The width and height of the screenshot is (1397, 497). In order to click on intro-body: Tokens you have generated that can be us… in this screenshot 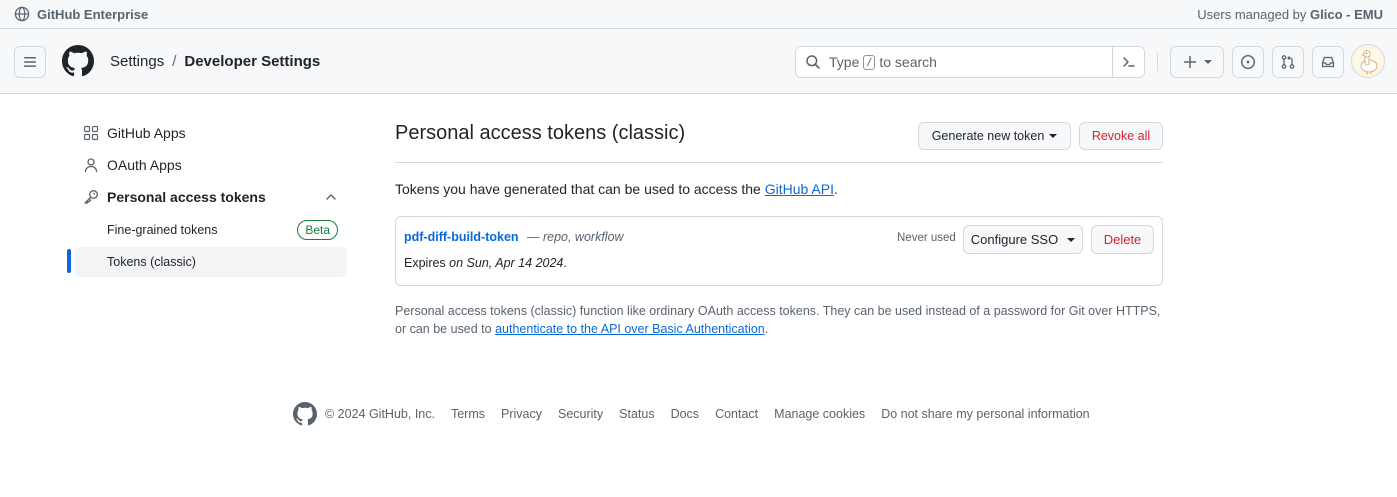, I will do `click(578, 189)`.